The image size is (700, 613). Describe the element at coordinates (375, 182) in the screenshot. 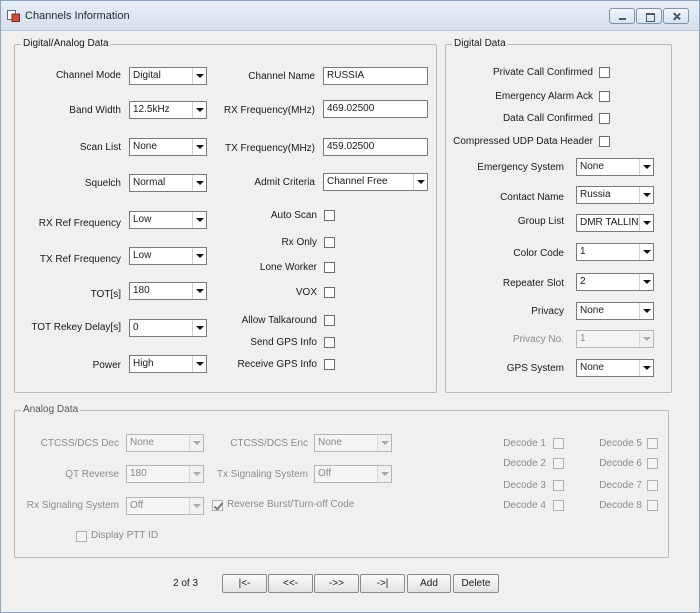

I see `admit-criteria-select: Channel Free` at that location.